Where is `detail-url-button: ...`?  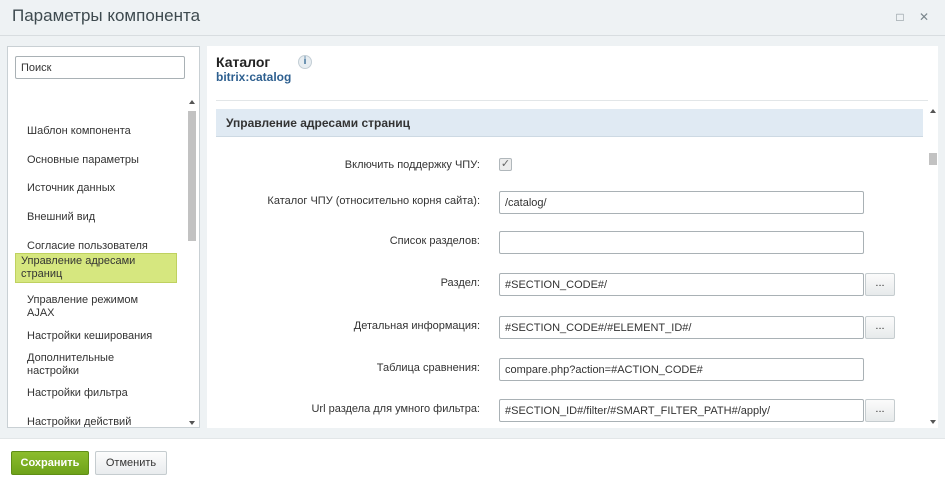 detail-url-button: ... is located at coordinates (880, 327).